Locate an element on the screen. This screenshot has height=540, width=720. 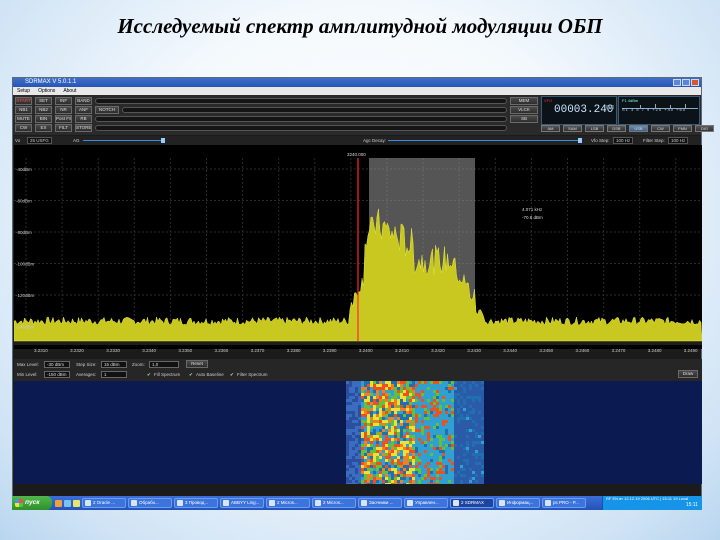
frequency-display: VFO 00003.240 000 is located at coordinates (579, 110).